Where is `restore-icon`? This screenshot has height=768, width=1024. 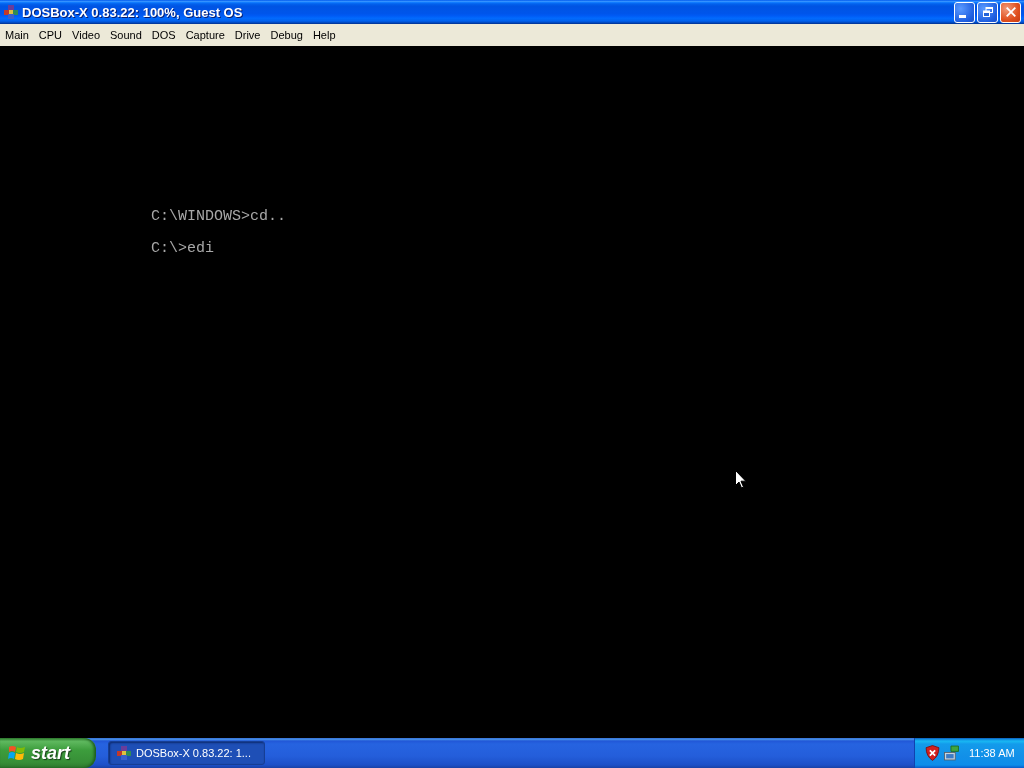 restore-icon is located at coordinates (987, 12).